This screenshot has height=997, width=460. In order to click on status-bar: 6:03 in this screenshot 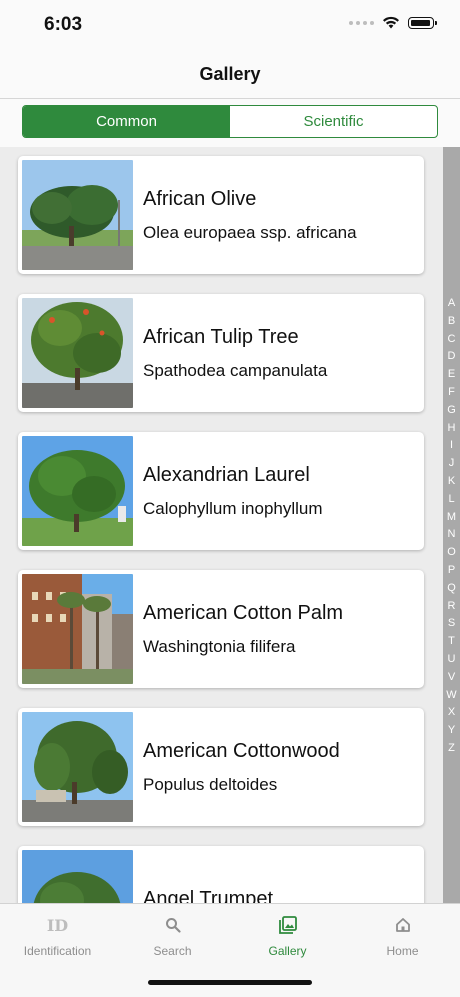, I will do `click(230, 25)`.